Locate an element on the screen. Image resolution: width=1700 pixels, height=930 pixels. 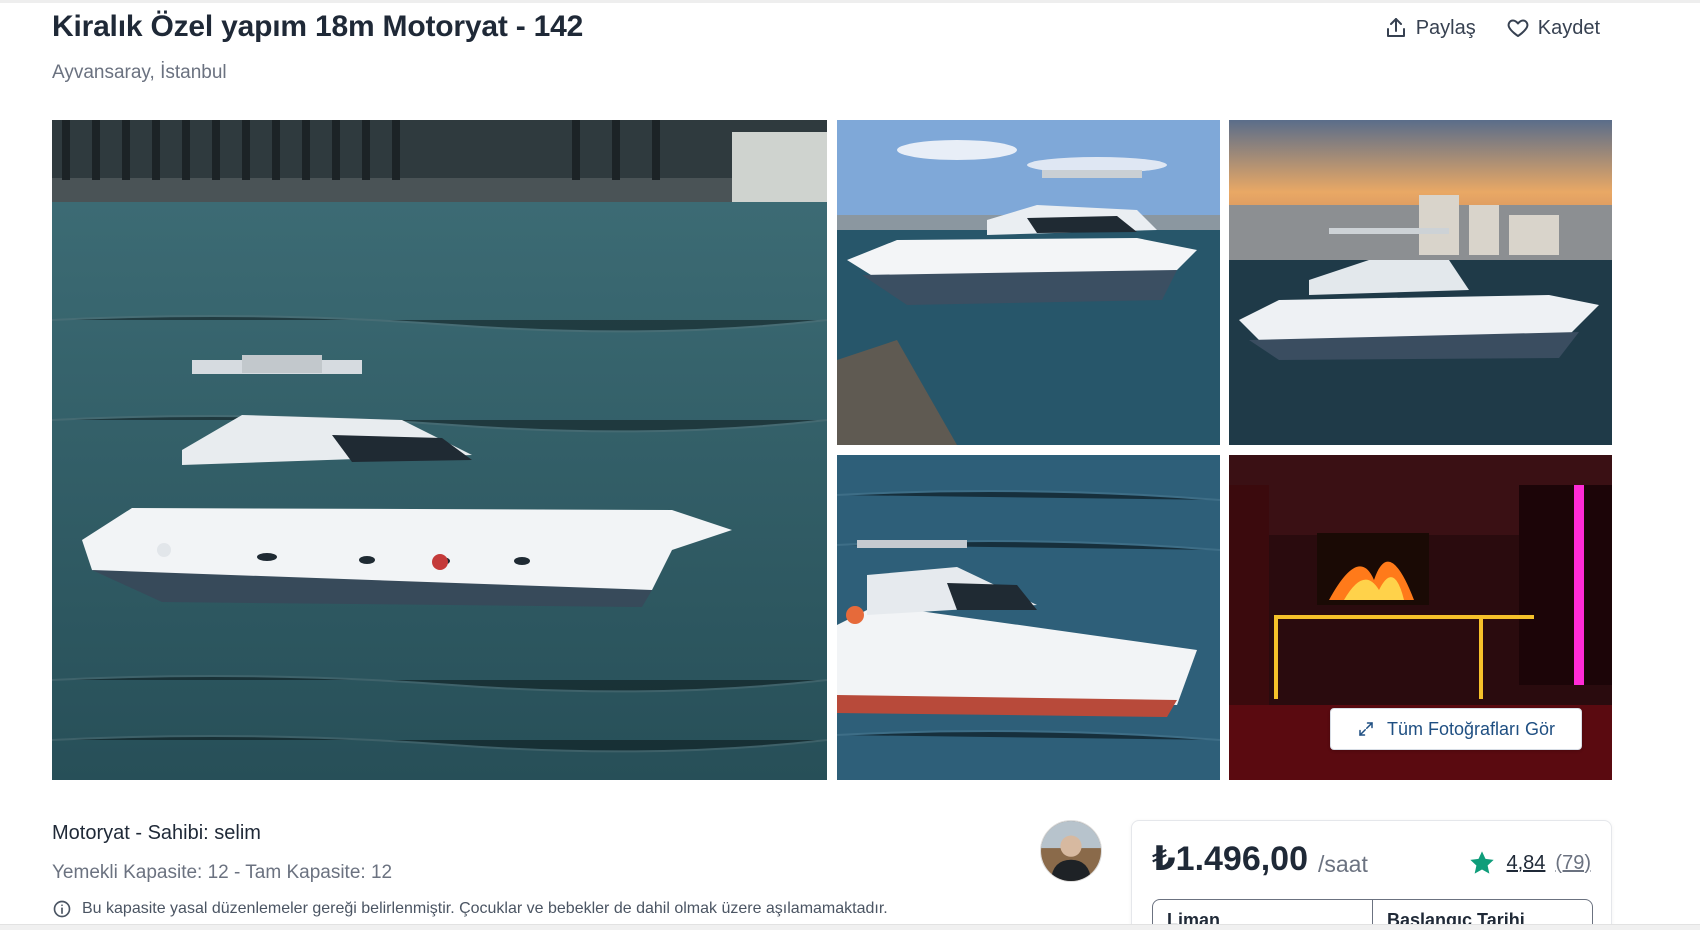
review-count: (79) is located at coordinates (1573, 863).